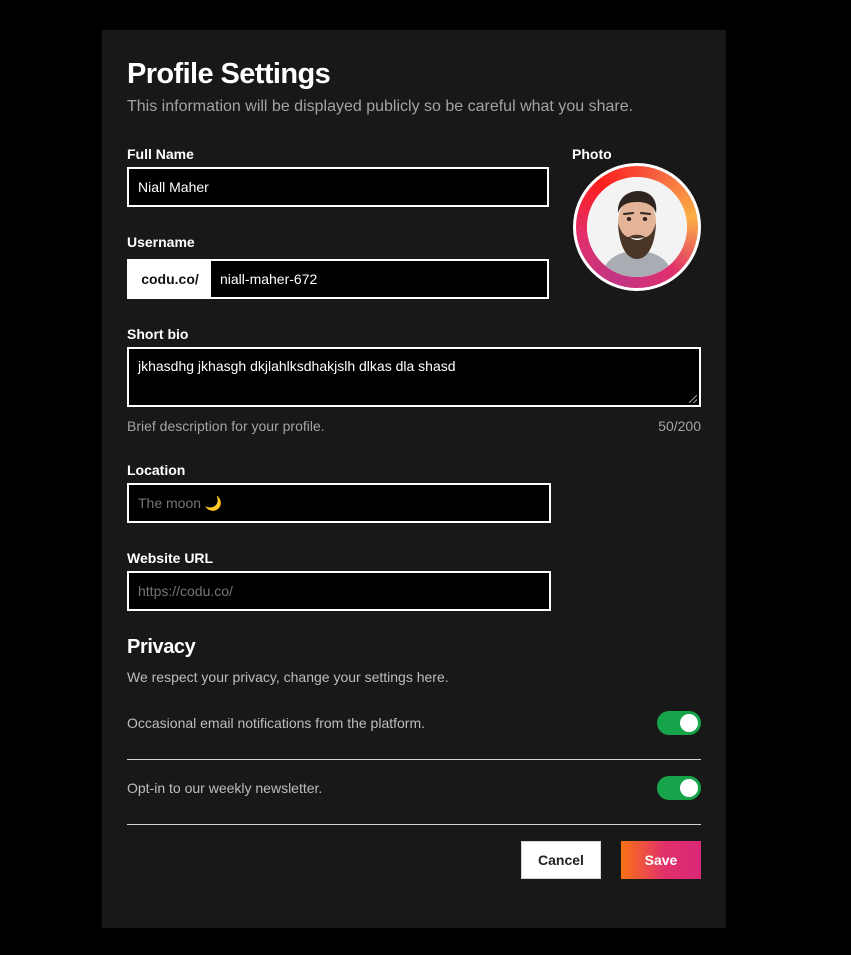 The height and width of the screenshot is (955, 851). Describe the element at coordinates (160, 154) in the screenshot. I see `full-name-label: Full Name` at that location.